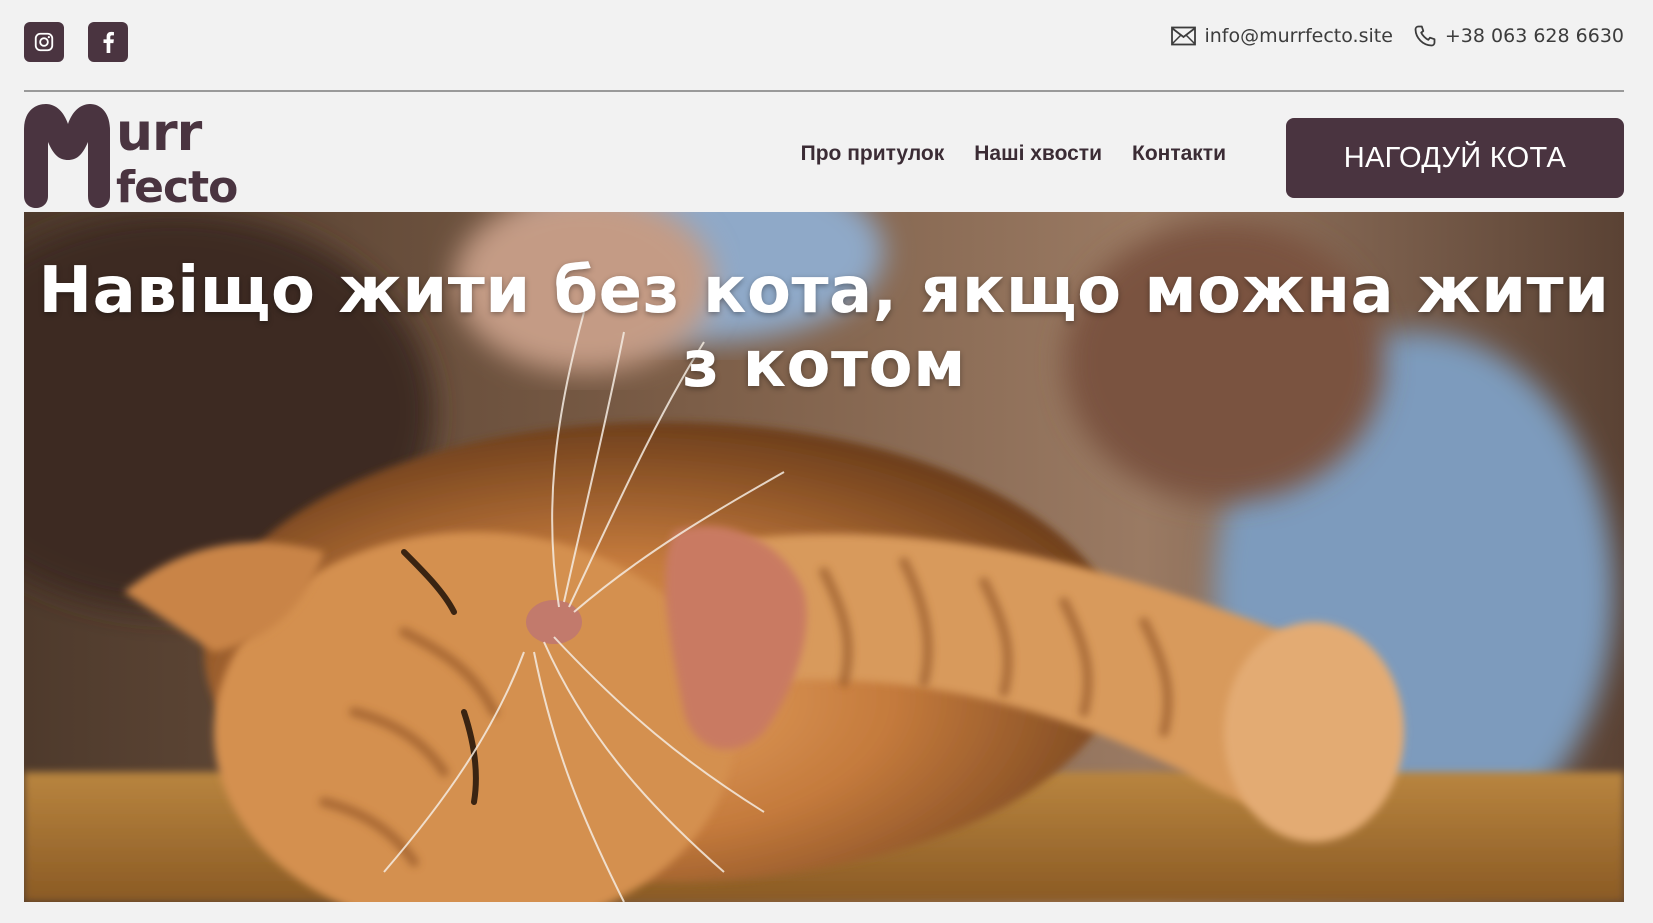 This screenshot has height=923, width=1653. What do you see at coordinates (824, 91) in the screenshot?
I see `header-divider` at bounding box center [824, 91].